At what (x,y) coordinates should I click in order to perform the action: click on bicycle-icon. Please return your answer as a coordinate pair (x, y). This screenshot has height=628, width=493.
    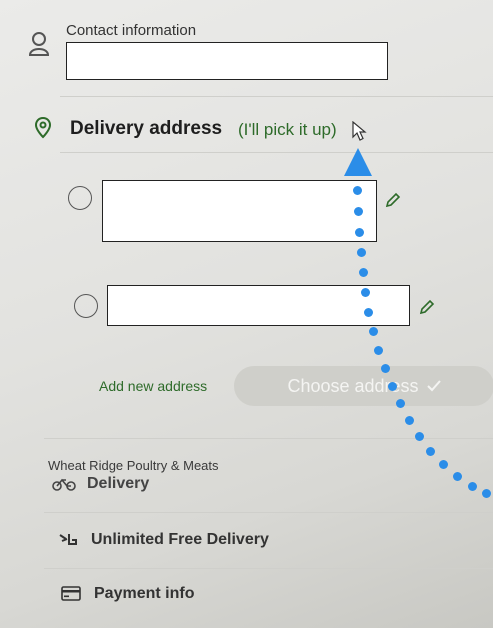
    Looking at the image, I should click on (64, 484).